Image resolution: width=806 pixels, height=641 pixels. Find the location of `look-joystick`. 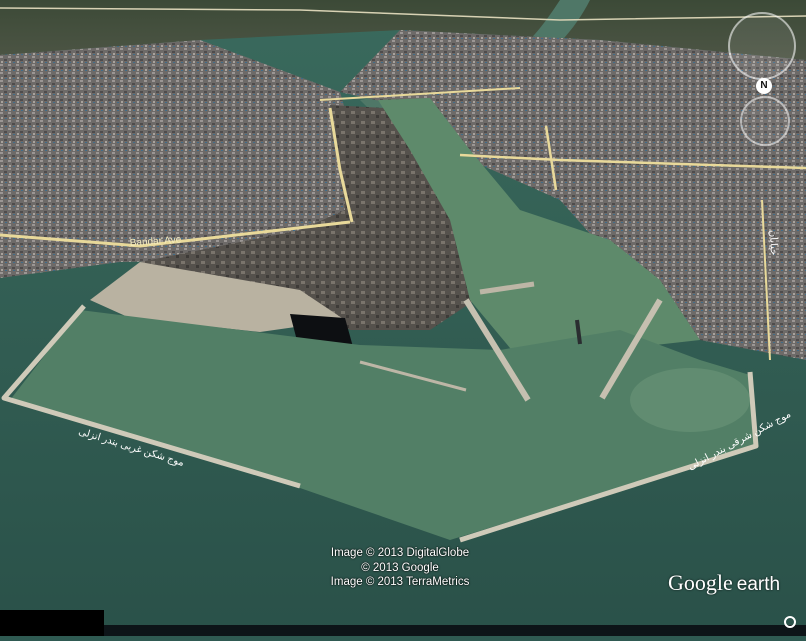

look-joystick is located at coordinates (765, 121).